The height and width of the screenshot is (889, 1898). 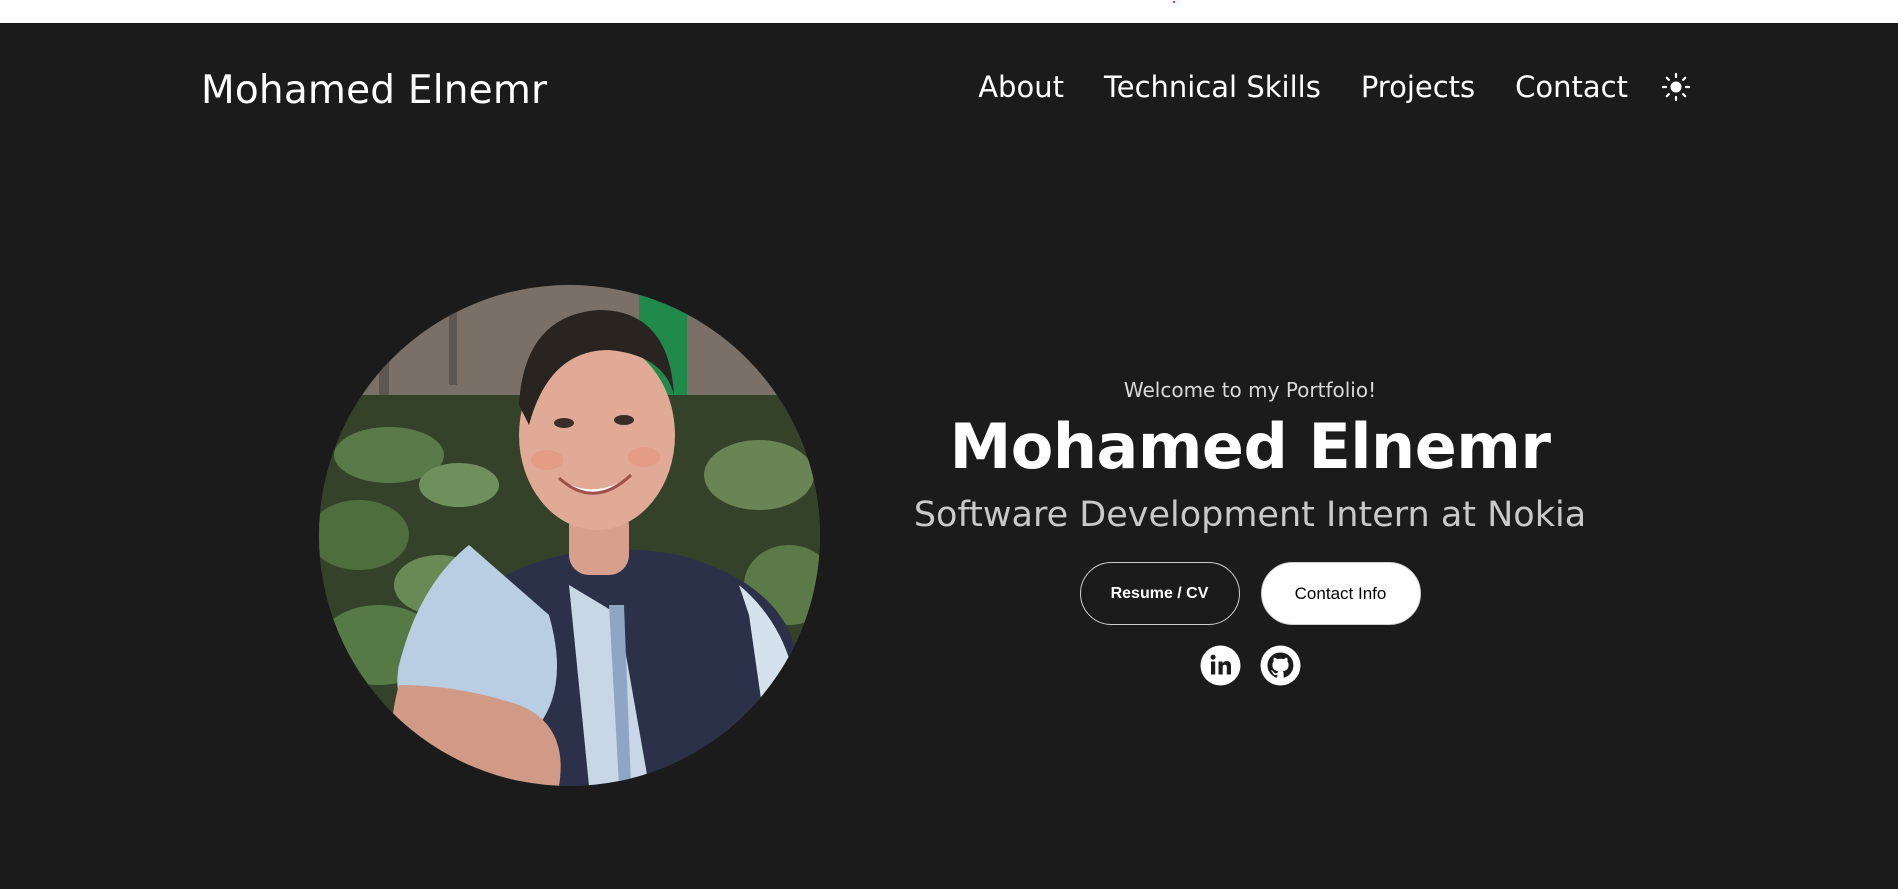 What do you see at coordinates (1418, 87) in the screenshot?
I see `nav-link-projects: Projects` at bounding box center [1418, 87].